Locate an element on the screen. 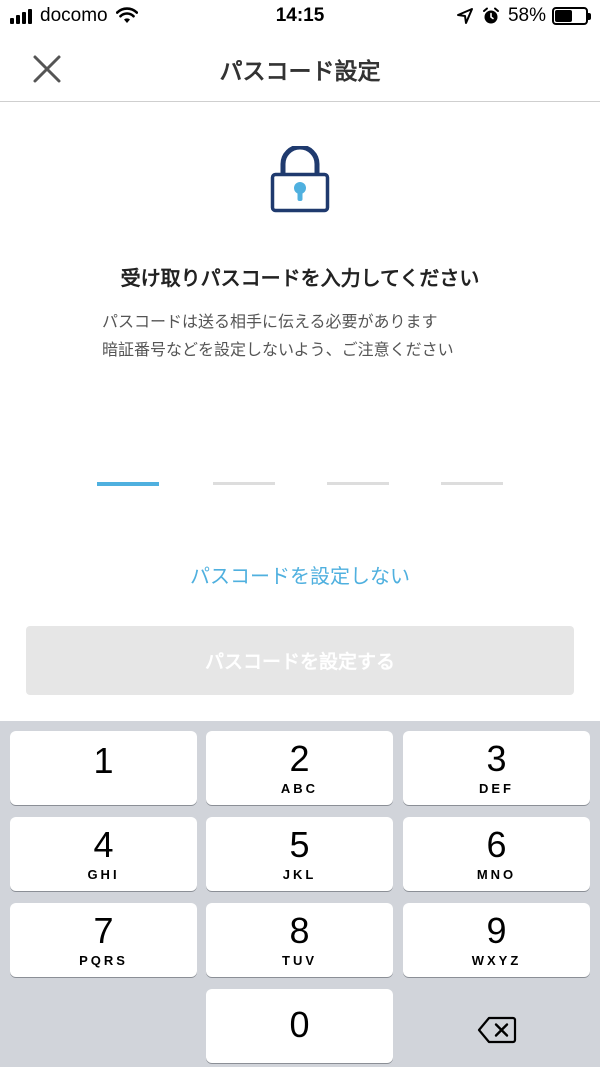 The height and width of the screenshot is (1067, 600). key-digit: 0 is located at coordinates (299, 1024).